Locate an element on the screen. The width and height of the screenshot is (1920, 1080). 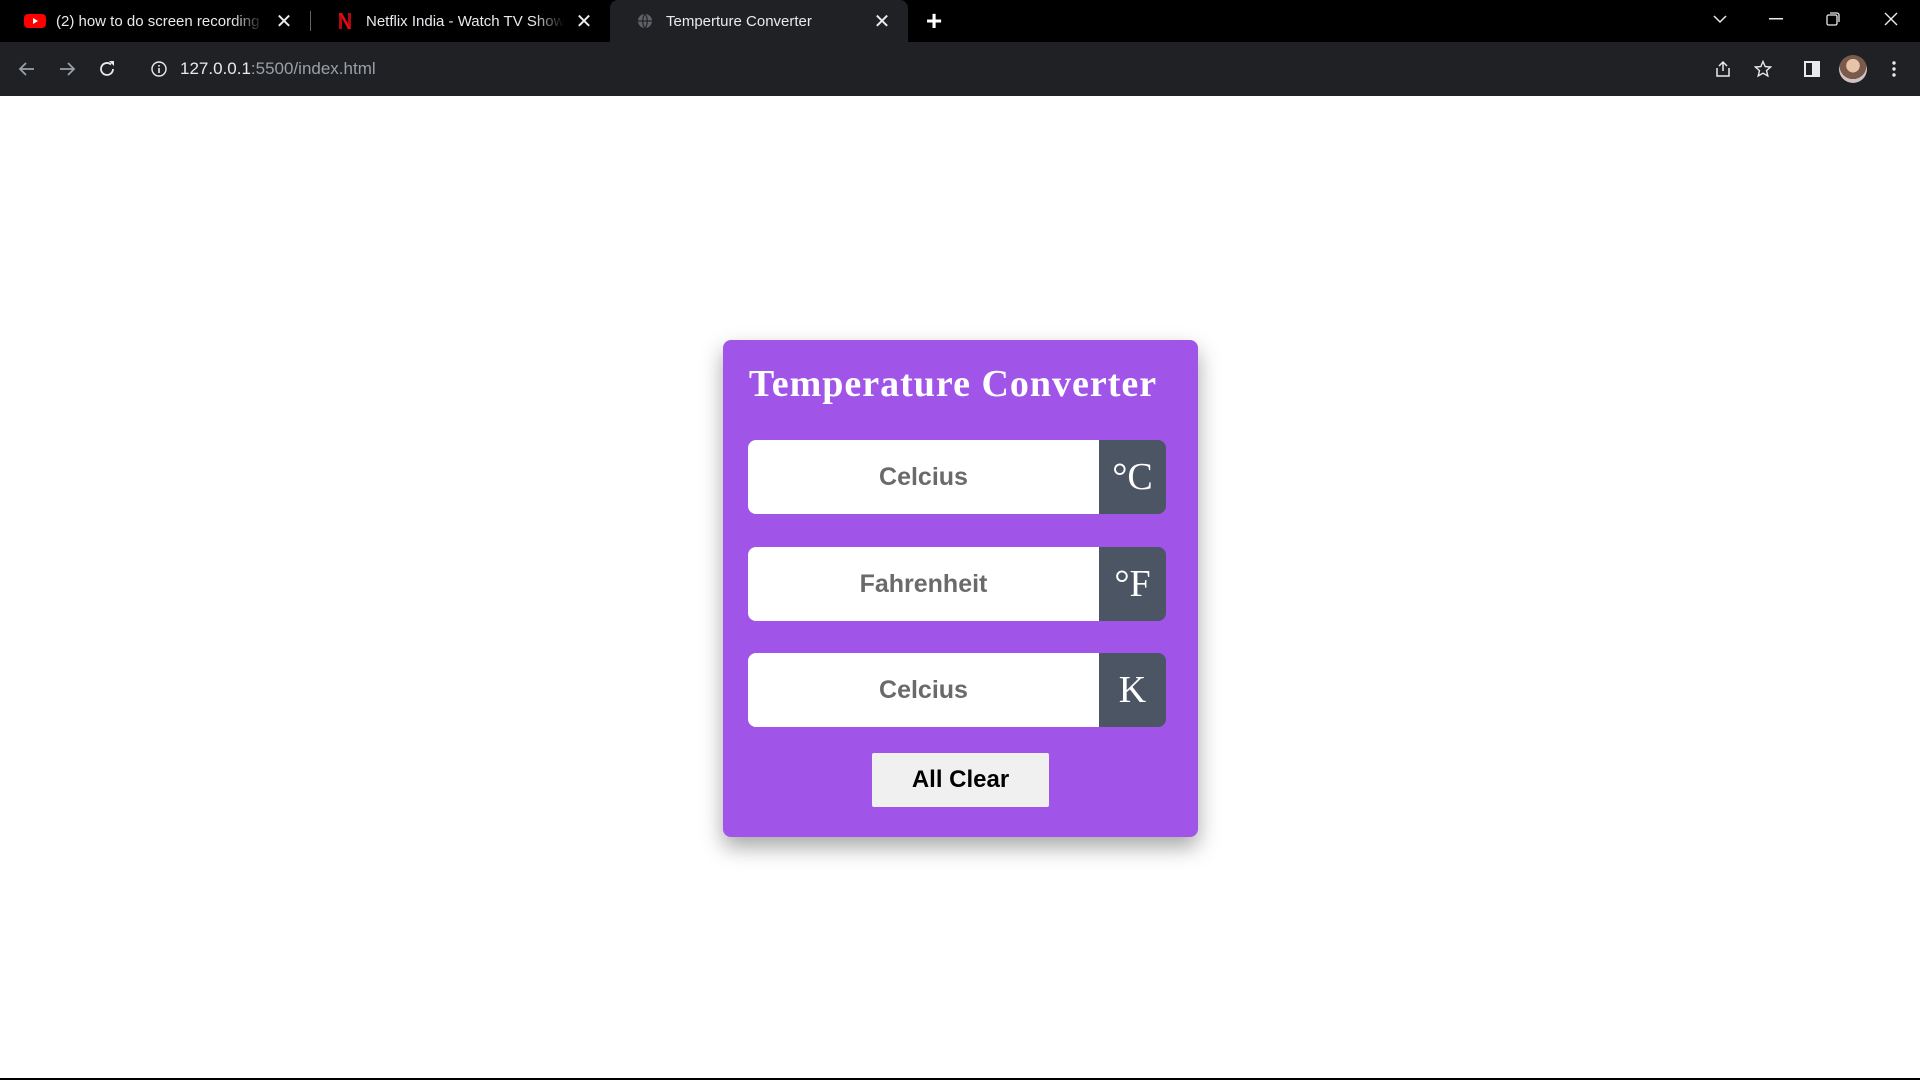
url-host: 127.0.0.1 is located at coordinates (215, 68).